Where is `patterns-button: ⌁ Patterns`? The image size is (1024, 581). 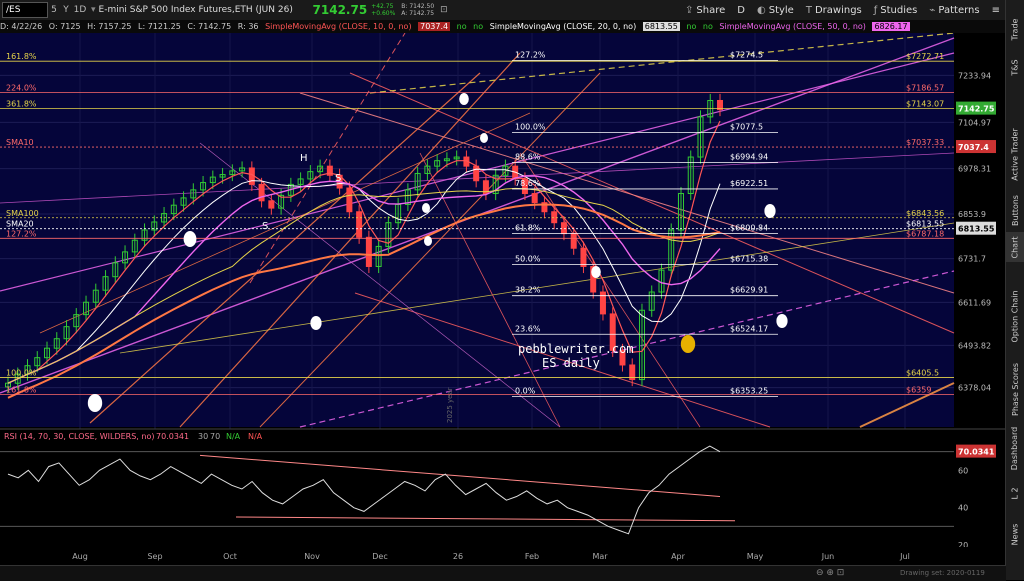 patterns-button: ⌁ Patterns is located at coordinates (954, 10).